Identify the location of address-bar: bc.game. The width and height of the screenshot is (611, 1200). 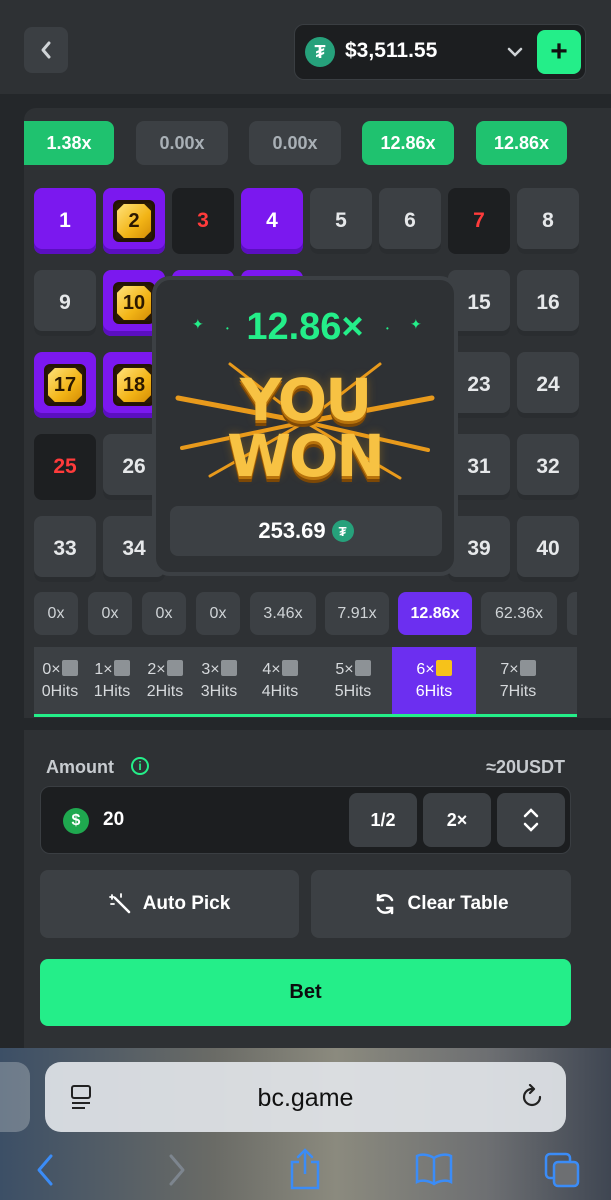
(305, 1097).